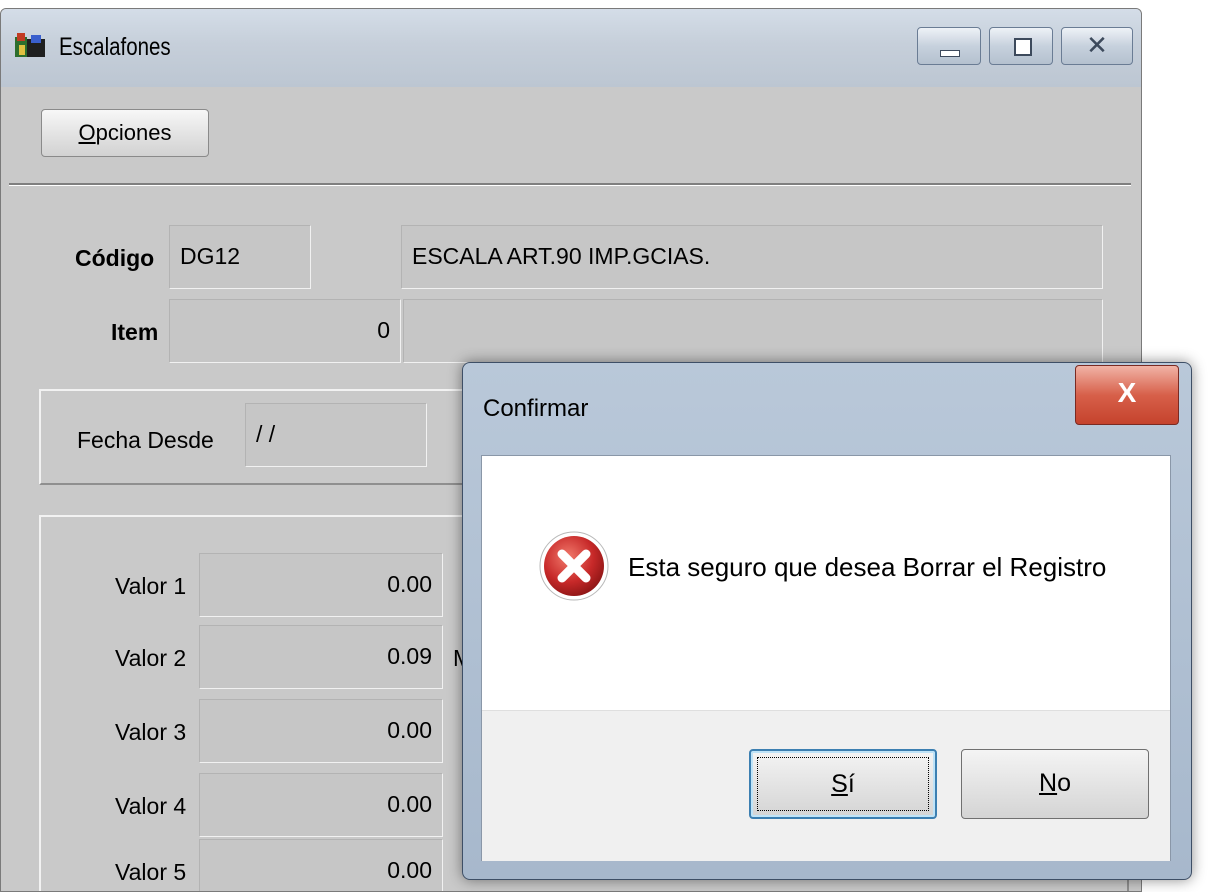 The height and width of the screenshot is (892, 1208). What do you see at coordinates (536, 408) in the screenshot?
I see `dialog-title: Confirmar` at bounding box center [536, 408].